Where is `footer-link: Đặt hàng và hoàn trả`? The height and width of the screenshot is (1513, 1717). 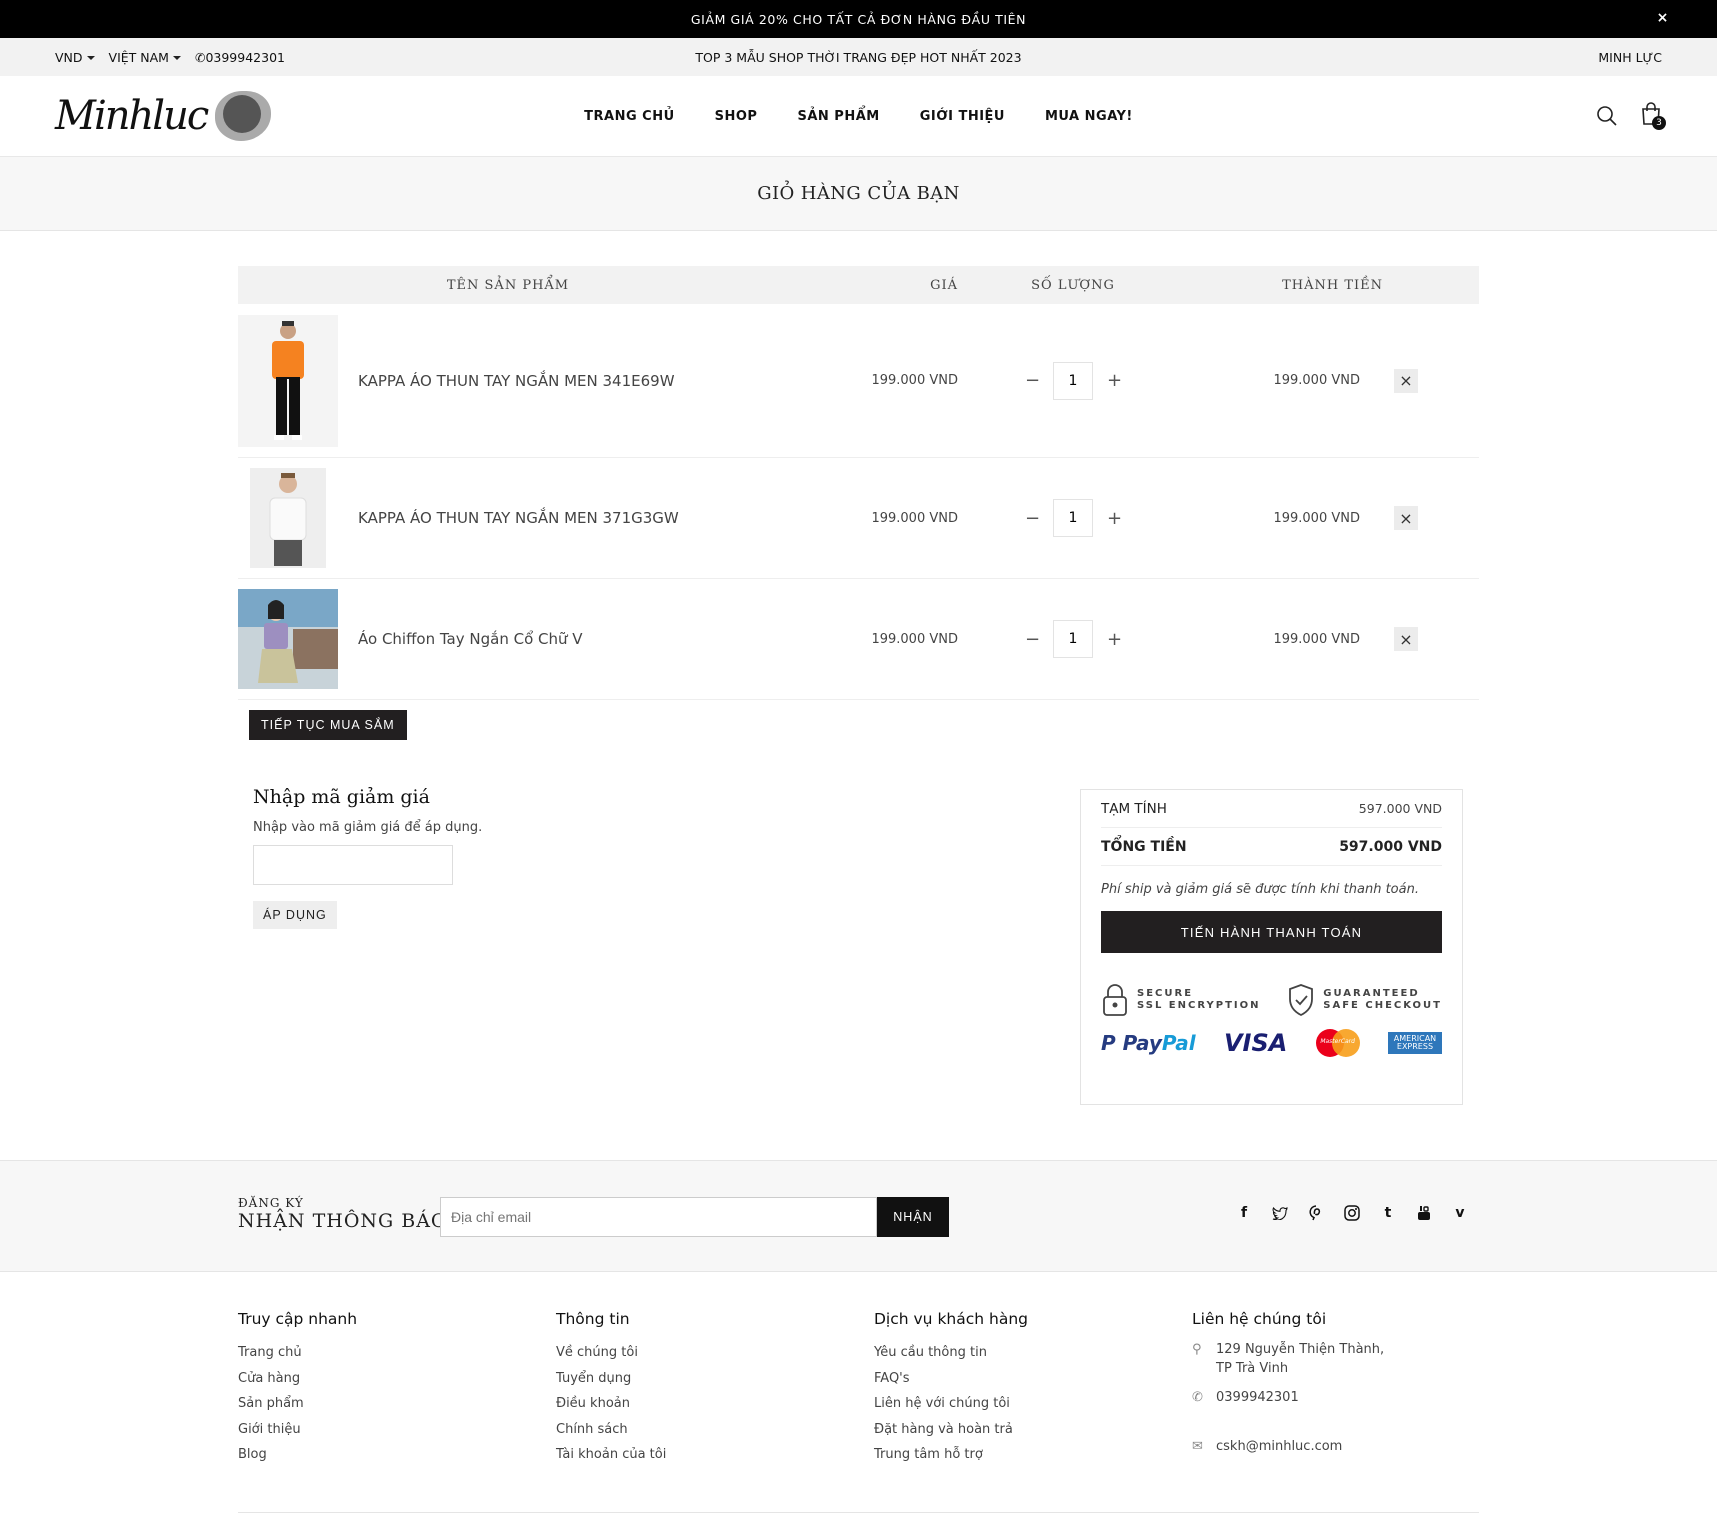 footer-link: Đặt hàng và hoàn trả is located at coordinates (1033, 1430).